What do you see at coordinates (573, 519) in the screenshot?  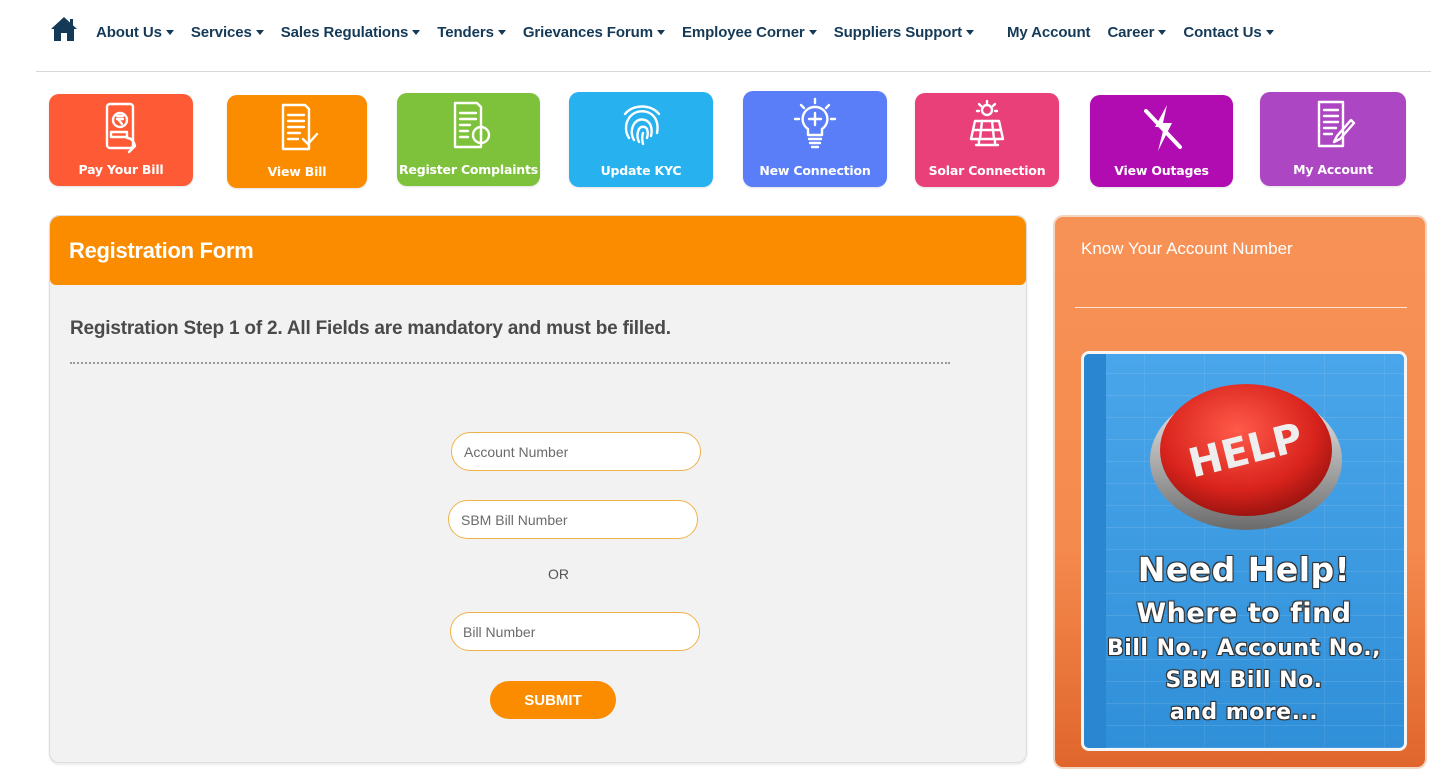 I see `sbm-bill-number-input` at bounding box center [573, 519].